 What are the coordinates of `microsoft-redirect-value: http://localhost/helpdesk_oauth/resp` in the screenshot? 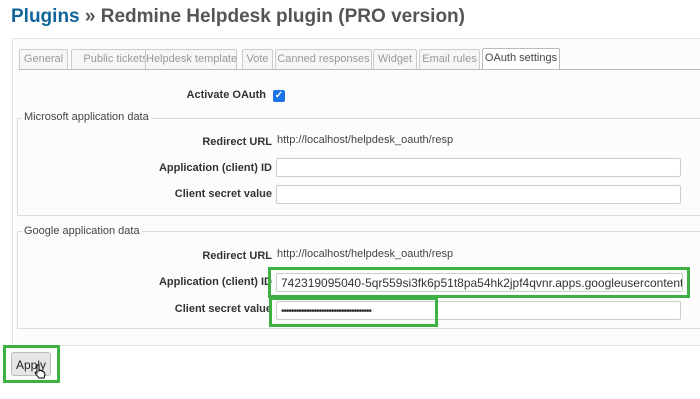 It's located at (365, 140).